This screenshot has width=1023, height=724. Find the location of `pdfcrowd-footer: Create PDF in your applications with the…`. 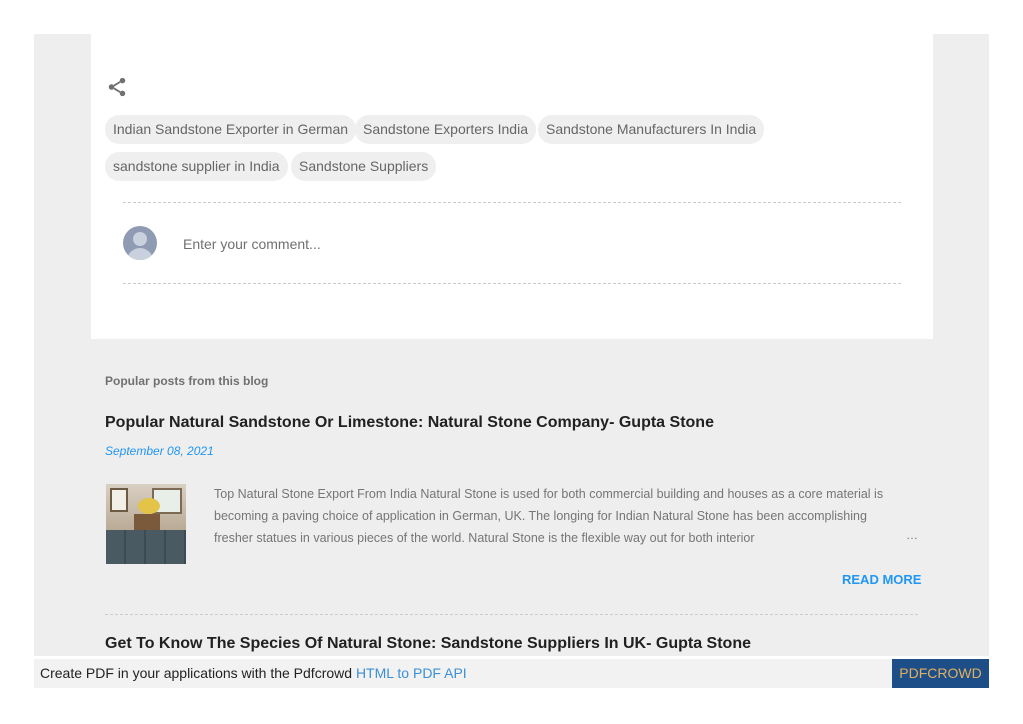

pdfcrowd-footer: Create PDF in your applications with the… is located at coordinates (511, 673).